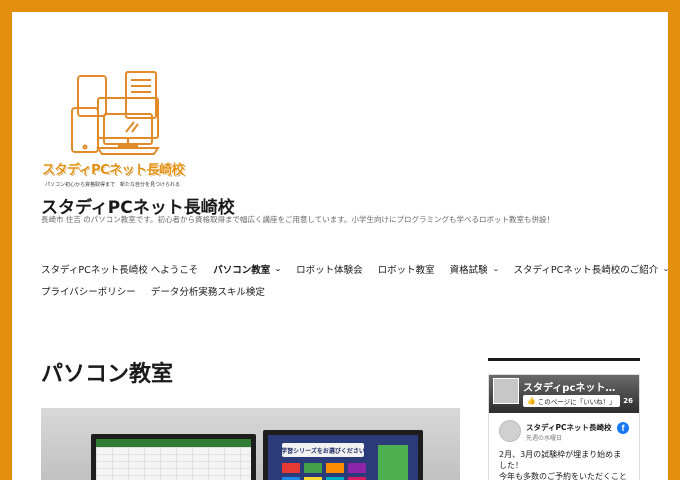 This screenshot has width=680, height=480. I want to click on nav-item-label: スタディPCネット長崎校のご紹介, so click(586, 270).